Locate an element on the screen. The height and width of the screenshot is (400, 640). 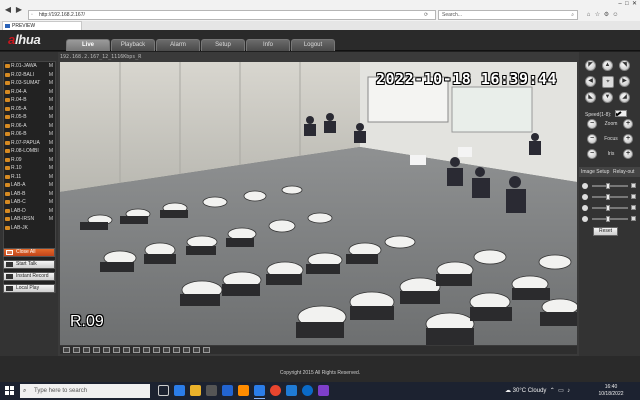
forward-icon: ▶ is located at coordinates (19, 10).